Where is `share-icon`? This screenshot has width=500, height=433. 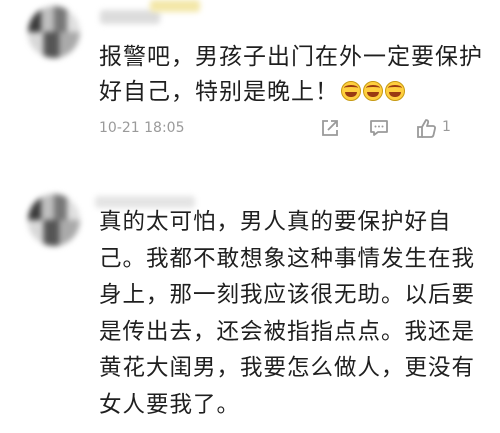 share-icon is located at coordinates (330, 128).